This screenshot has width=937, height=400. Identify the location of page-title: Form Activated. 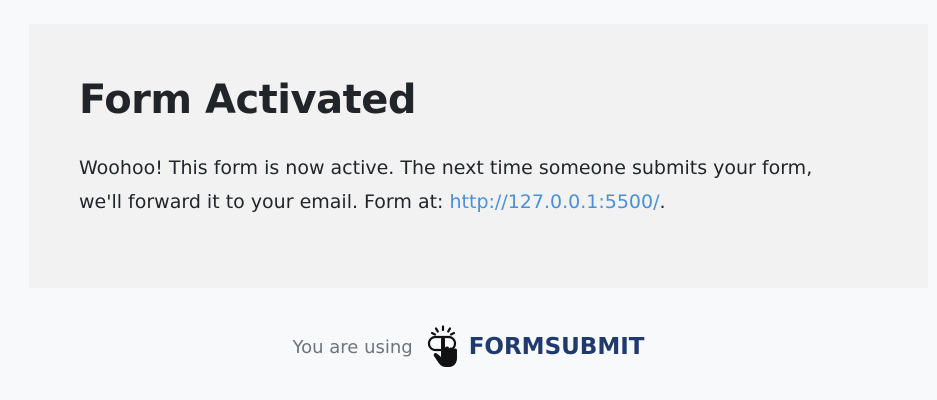
(247, 100).